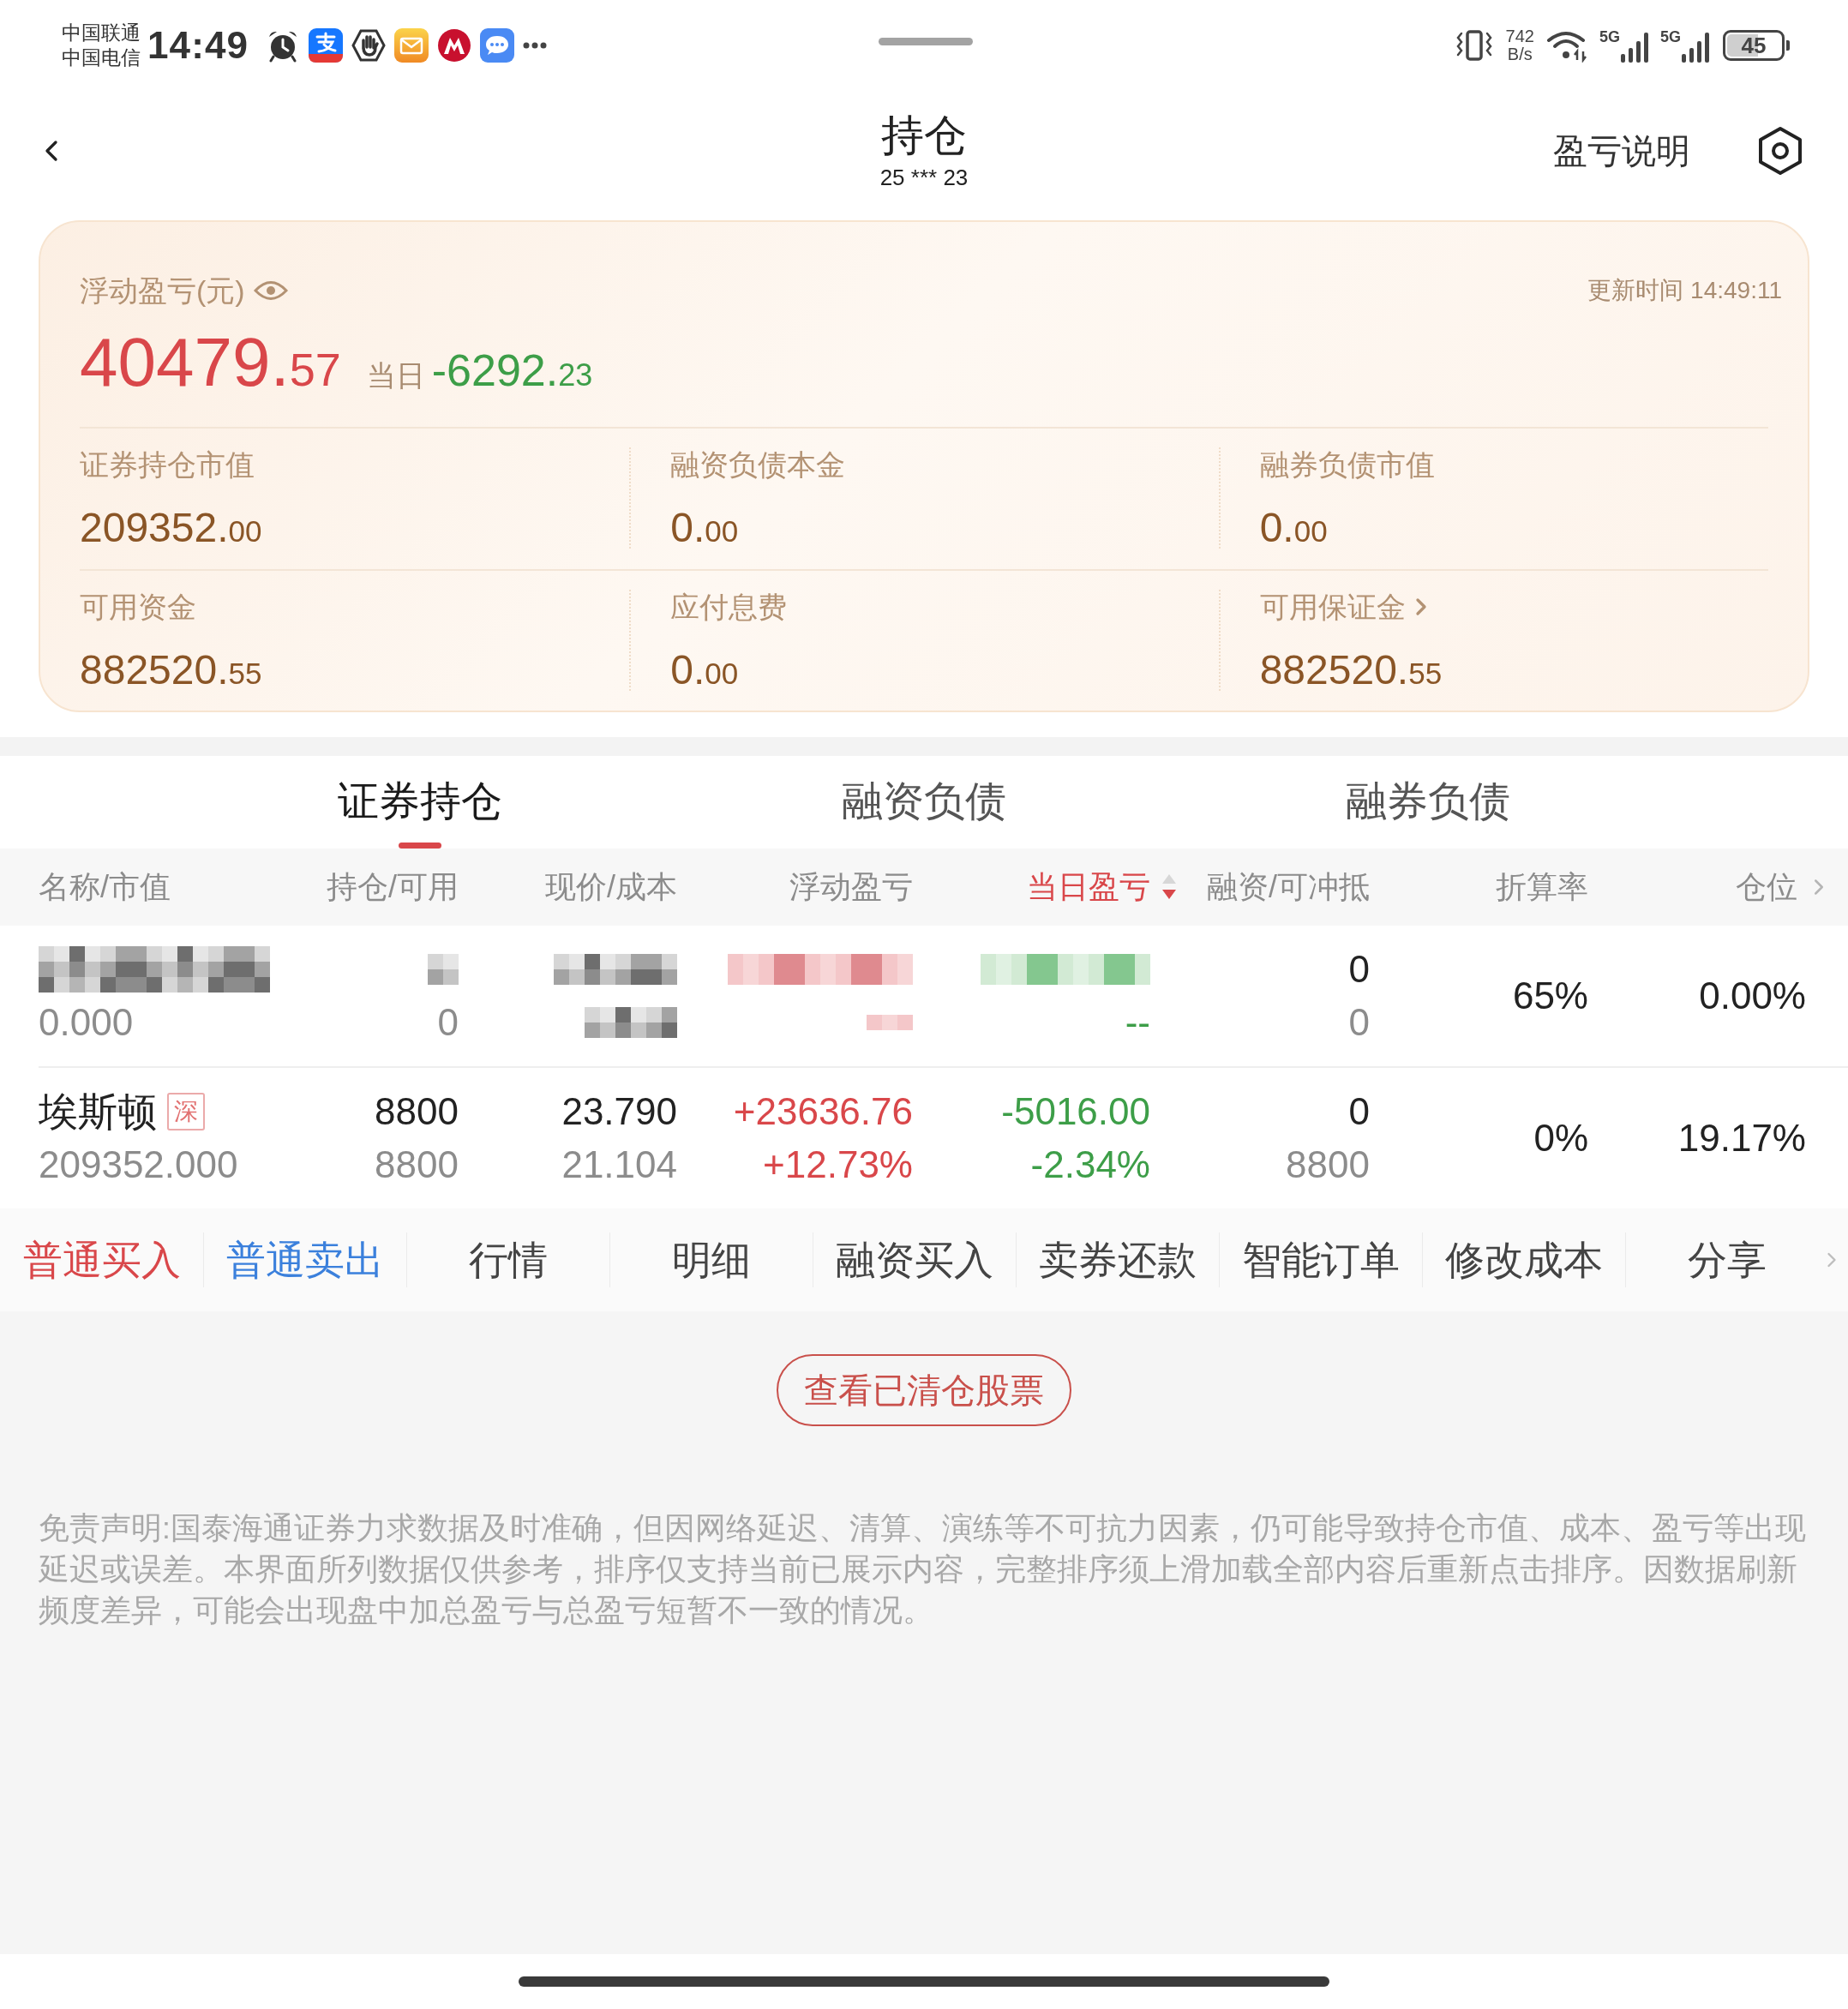 This screenshot has height=2009, width=1848. What do you see at coordinates (198, 45) in the screenshot?
I see `status-time: 14:49` at bounding box center [198, 45].